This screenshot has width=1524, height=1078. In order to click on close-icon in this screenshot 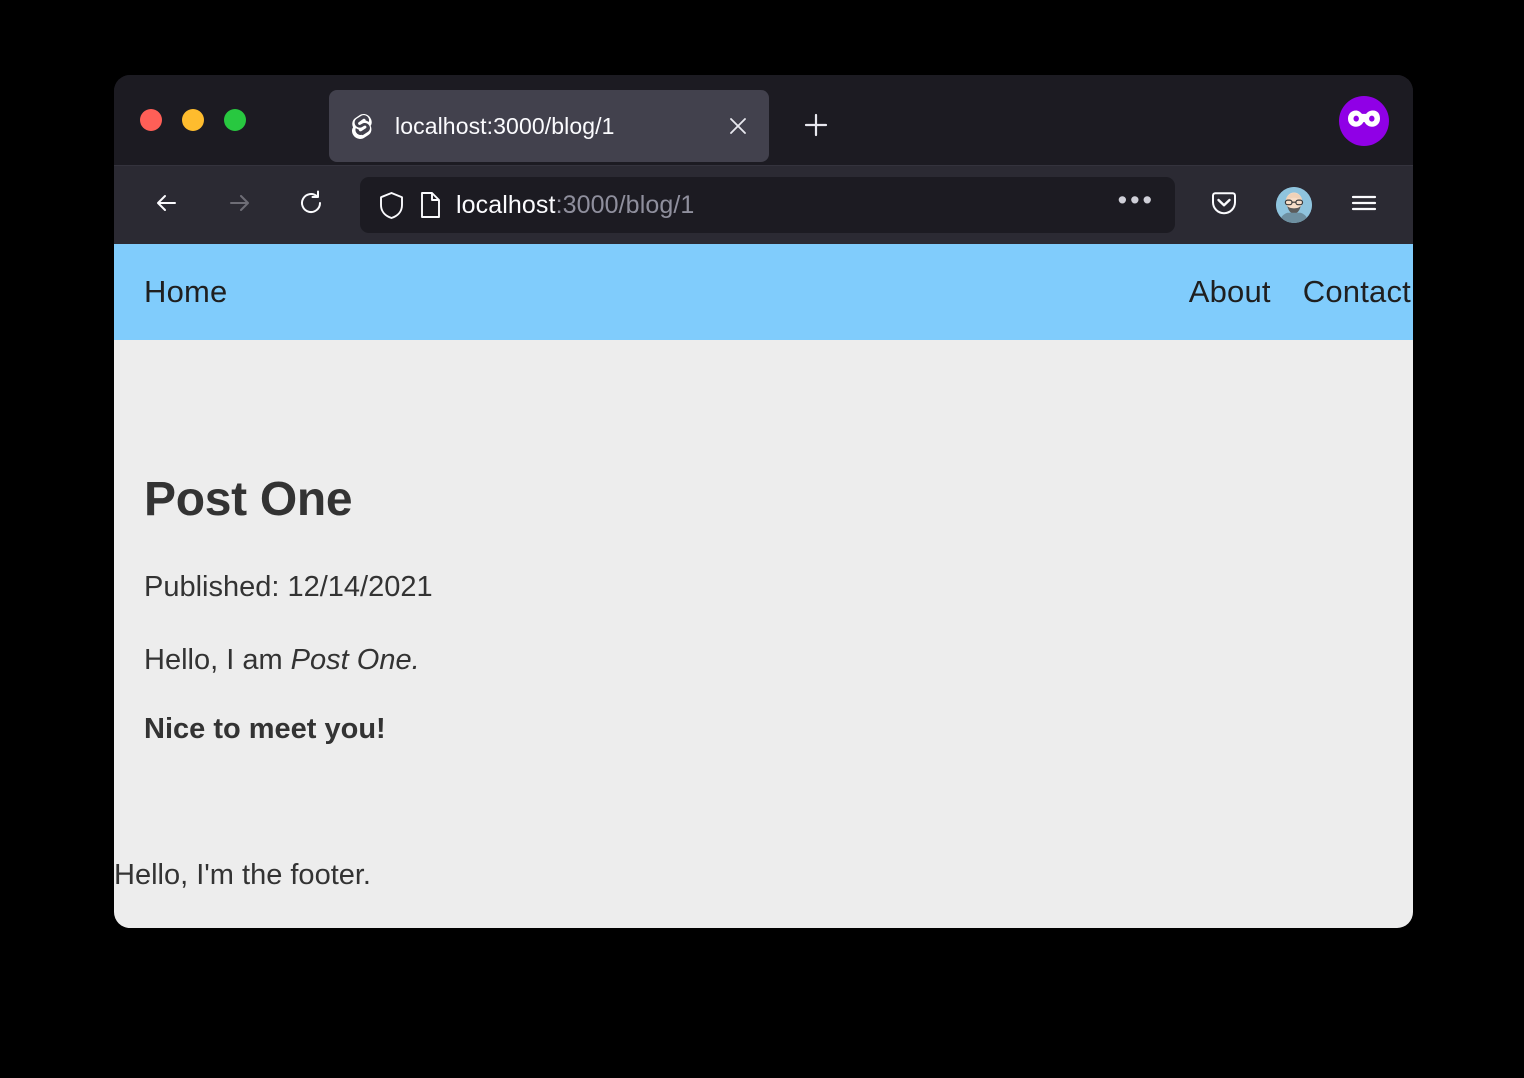, I will do `click(738, 126)`.